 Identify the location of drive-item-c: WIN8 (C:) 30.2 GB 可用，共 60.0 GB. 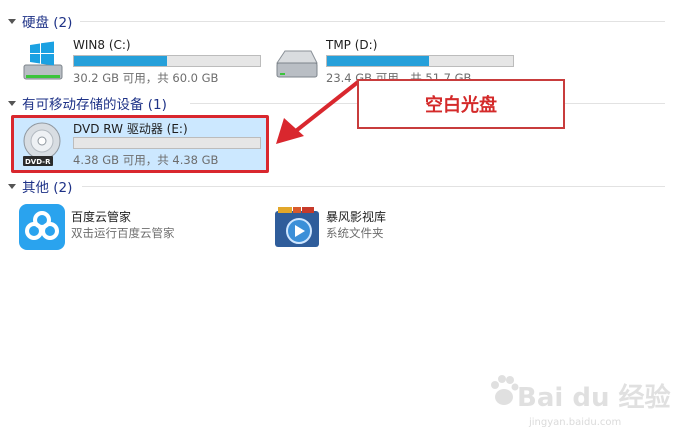
(140, 62).